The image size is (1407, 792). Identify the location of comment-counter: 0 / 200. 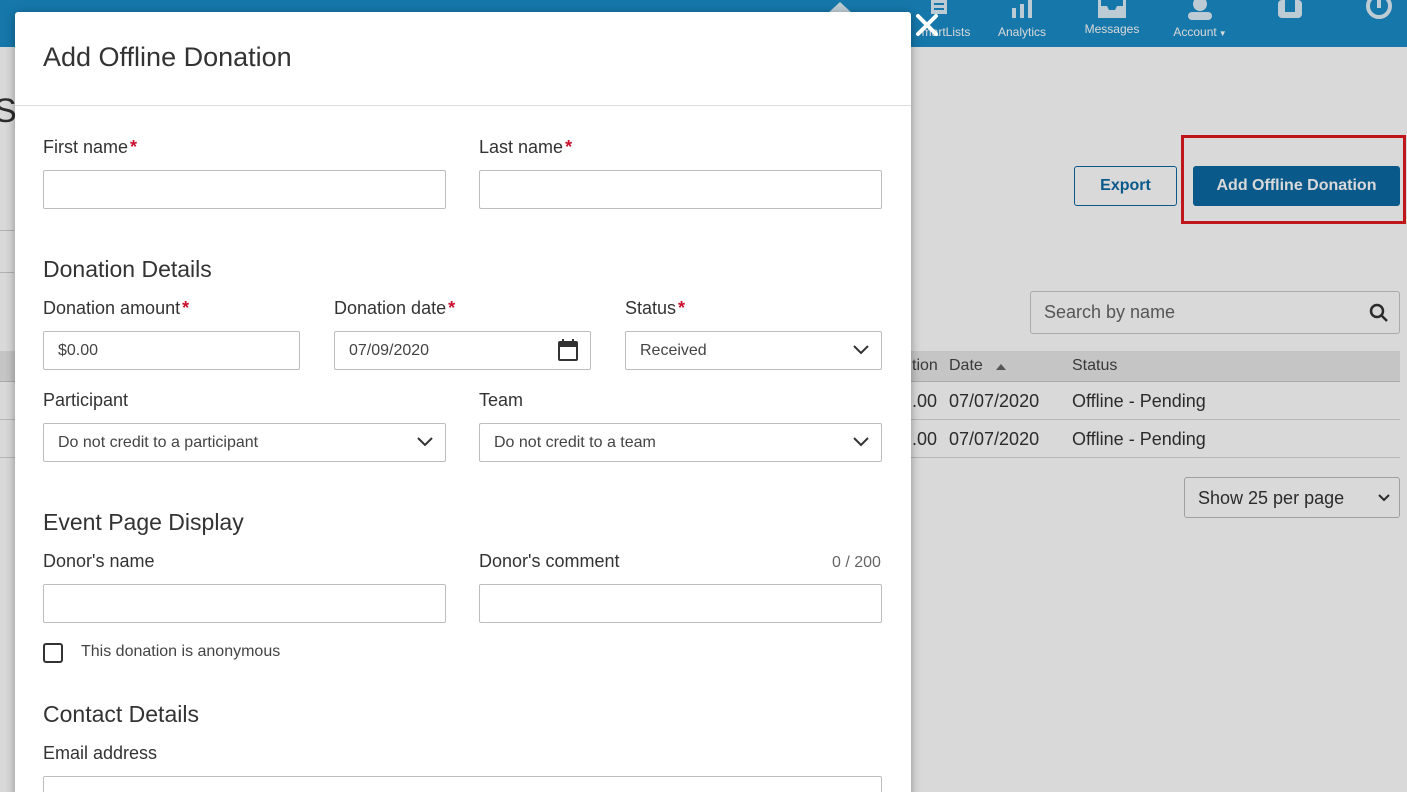
(856, 562).